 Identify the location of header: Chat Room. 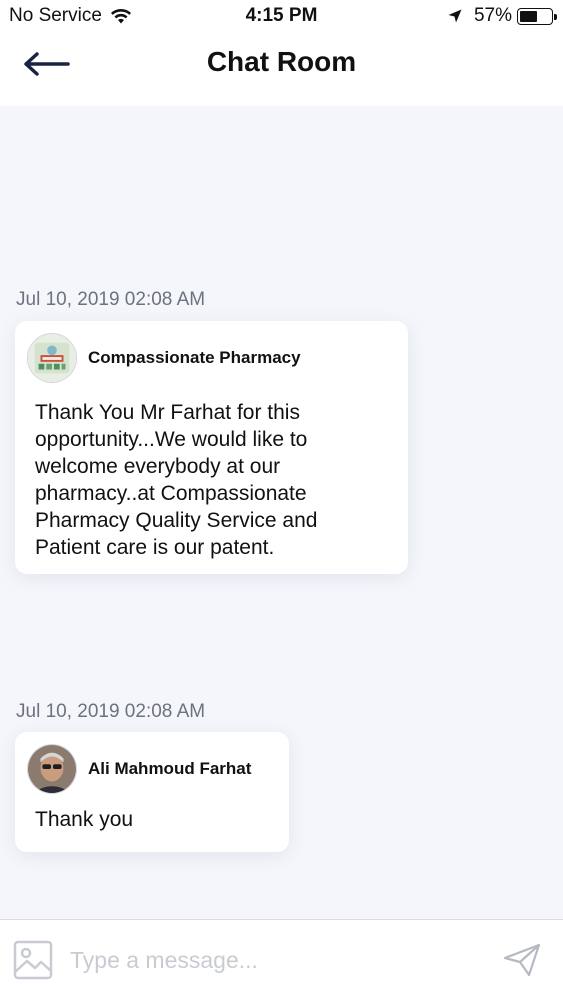
(281, 69).